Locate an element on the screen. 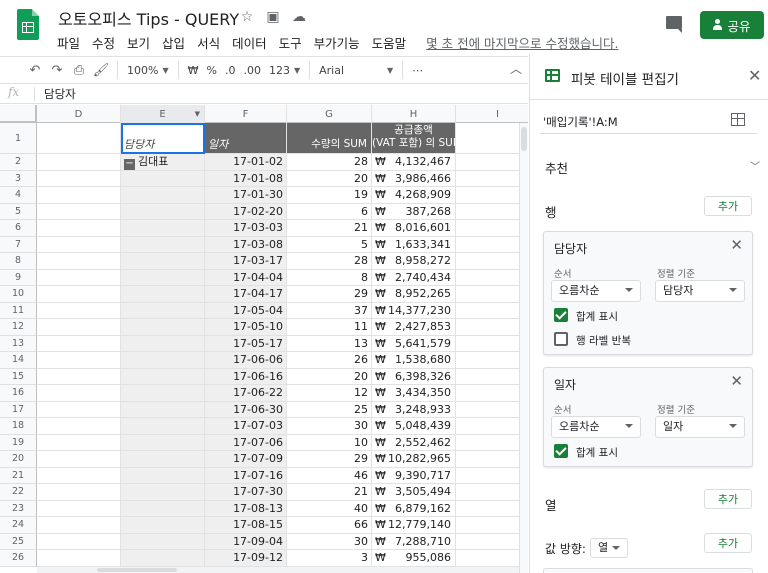 This screenshot has height=573, width=768. qty-cell: 40 is located at coordinates (329, 508).